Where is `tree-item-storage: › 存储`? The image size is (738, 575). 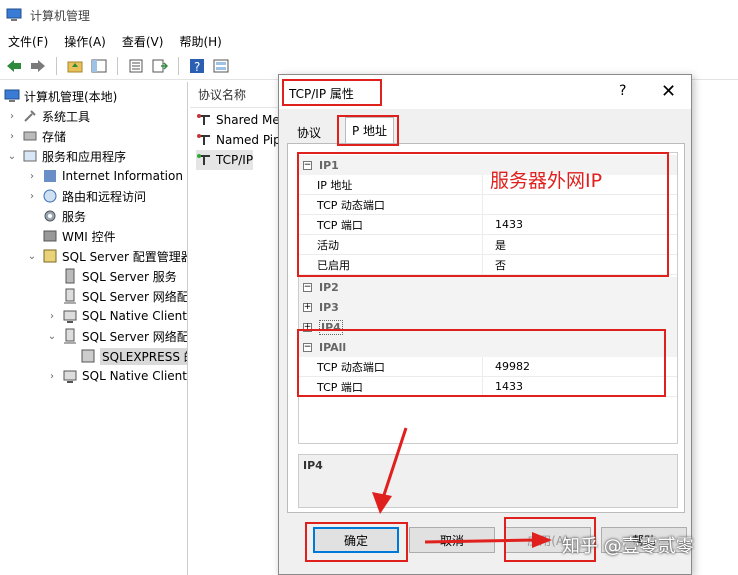 tree-item-storage: › 存储 is located at coordinates (36, 136).